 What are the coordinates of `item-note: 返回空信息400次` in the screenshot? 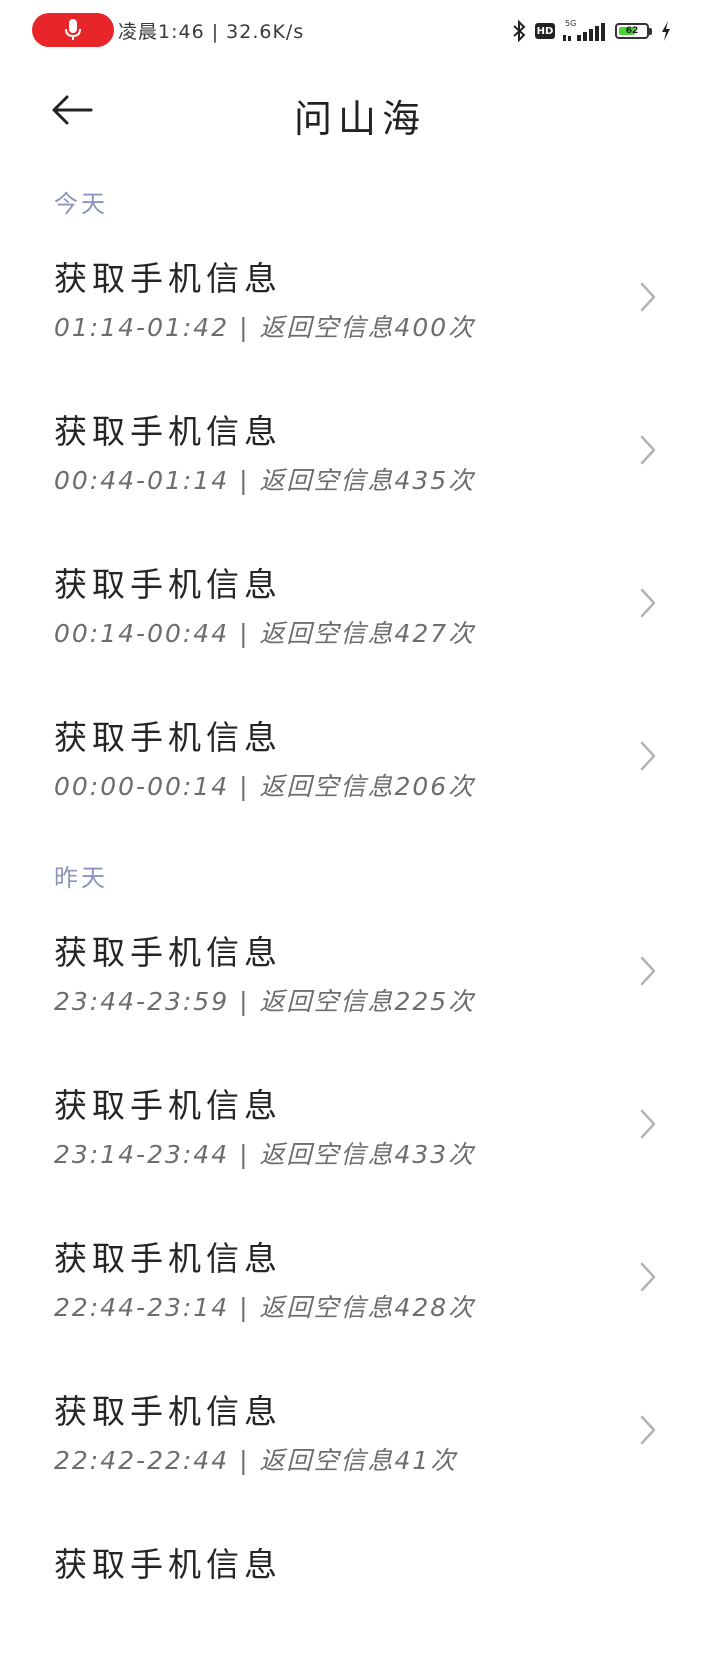 It's located at (367, 327).